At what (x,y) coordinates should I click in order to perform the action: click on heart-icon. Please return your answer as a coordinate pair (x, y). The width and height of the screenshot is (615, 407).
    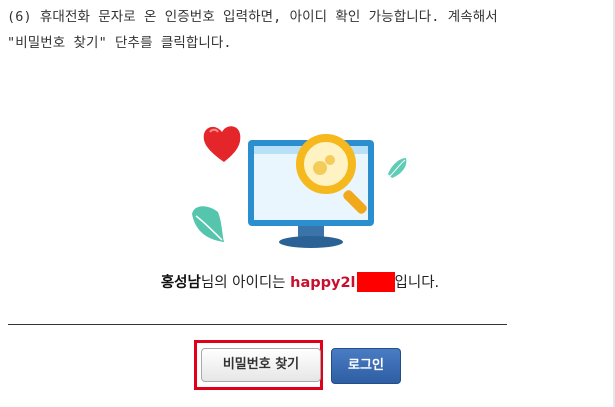
    Looking at the image, I should click on (222, 144).